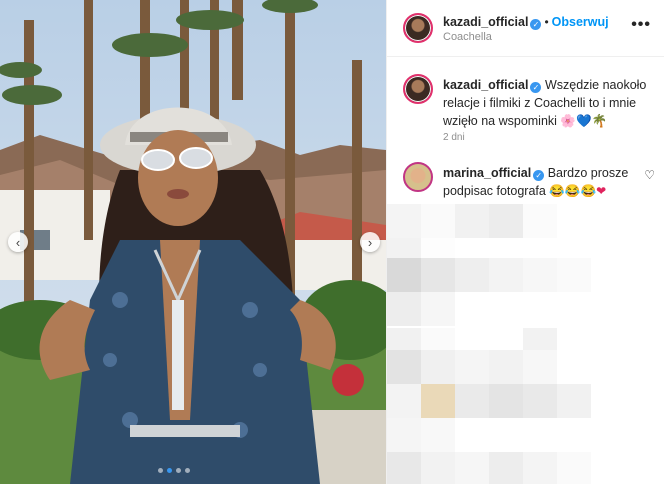  I want to click on carousel-next-button: ›, so click(370, 242).